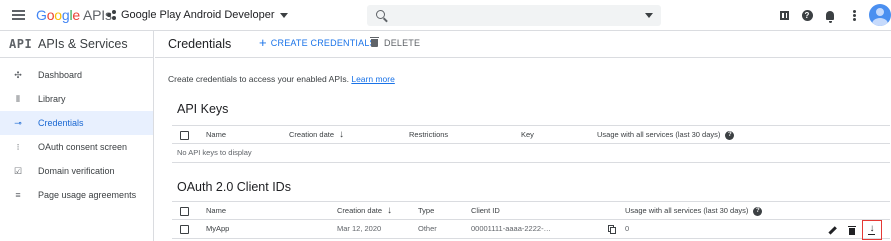 The height and width of the screenshot is (241, 891). I want to click on api-keys-title: API Keys, so click(203, 109).